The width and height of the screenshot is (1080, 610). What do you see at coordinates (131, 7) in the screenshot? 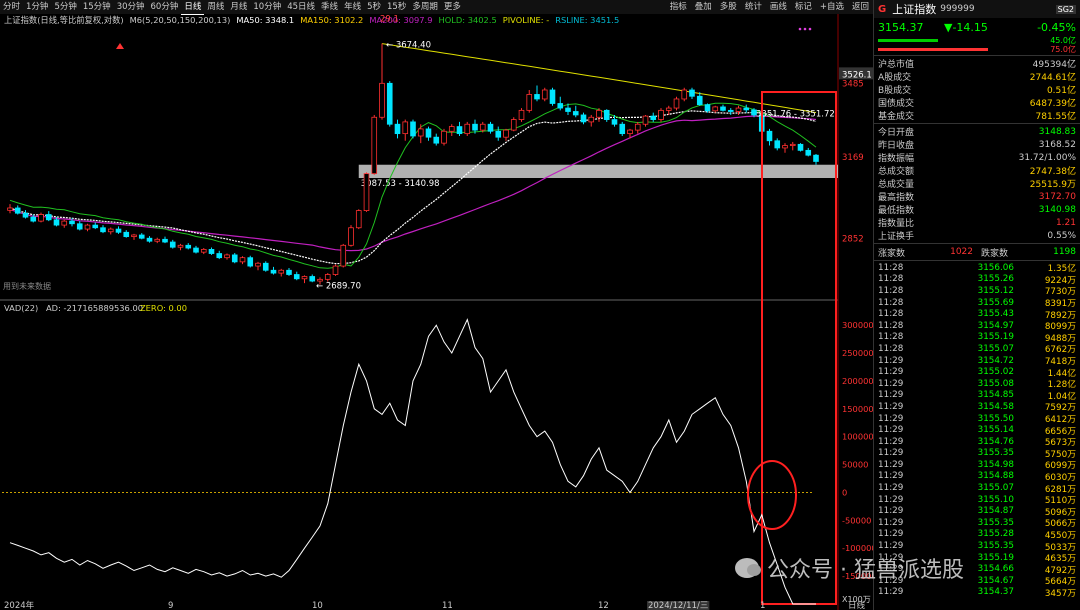
I see `period-tab: 30分钟` at bounding box center [131, 7].